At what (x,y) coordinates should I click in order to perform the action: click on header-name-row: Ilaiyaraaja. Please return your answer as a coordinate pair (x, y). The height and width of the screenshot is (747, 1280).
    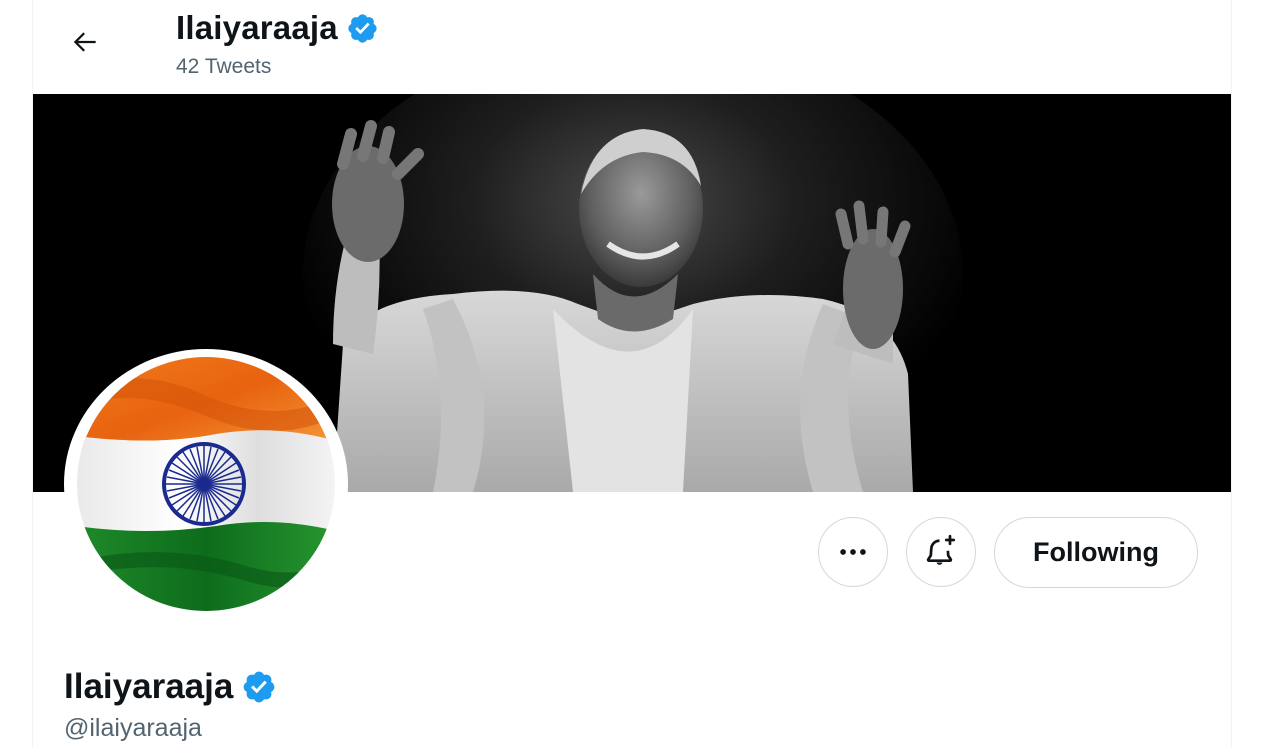
    Looking at the image, I should click on (277, 28).